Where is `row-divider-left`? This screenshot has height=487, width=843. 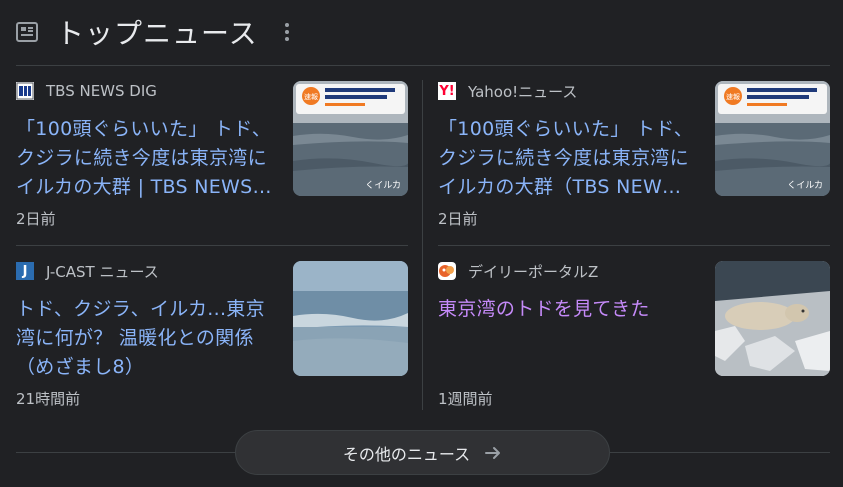 row-divider-left is located at coordinates (212, 245).